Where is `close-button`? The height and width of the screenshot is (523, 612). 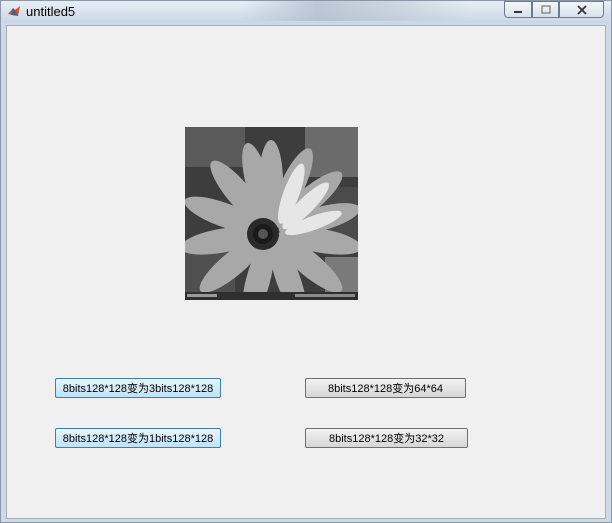 close-button is located at coordinates (581, 9).